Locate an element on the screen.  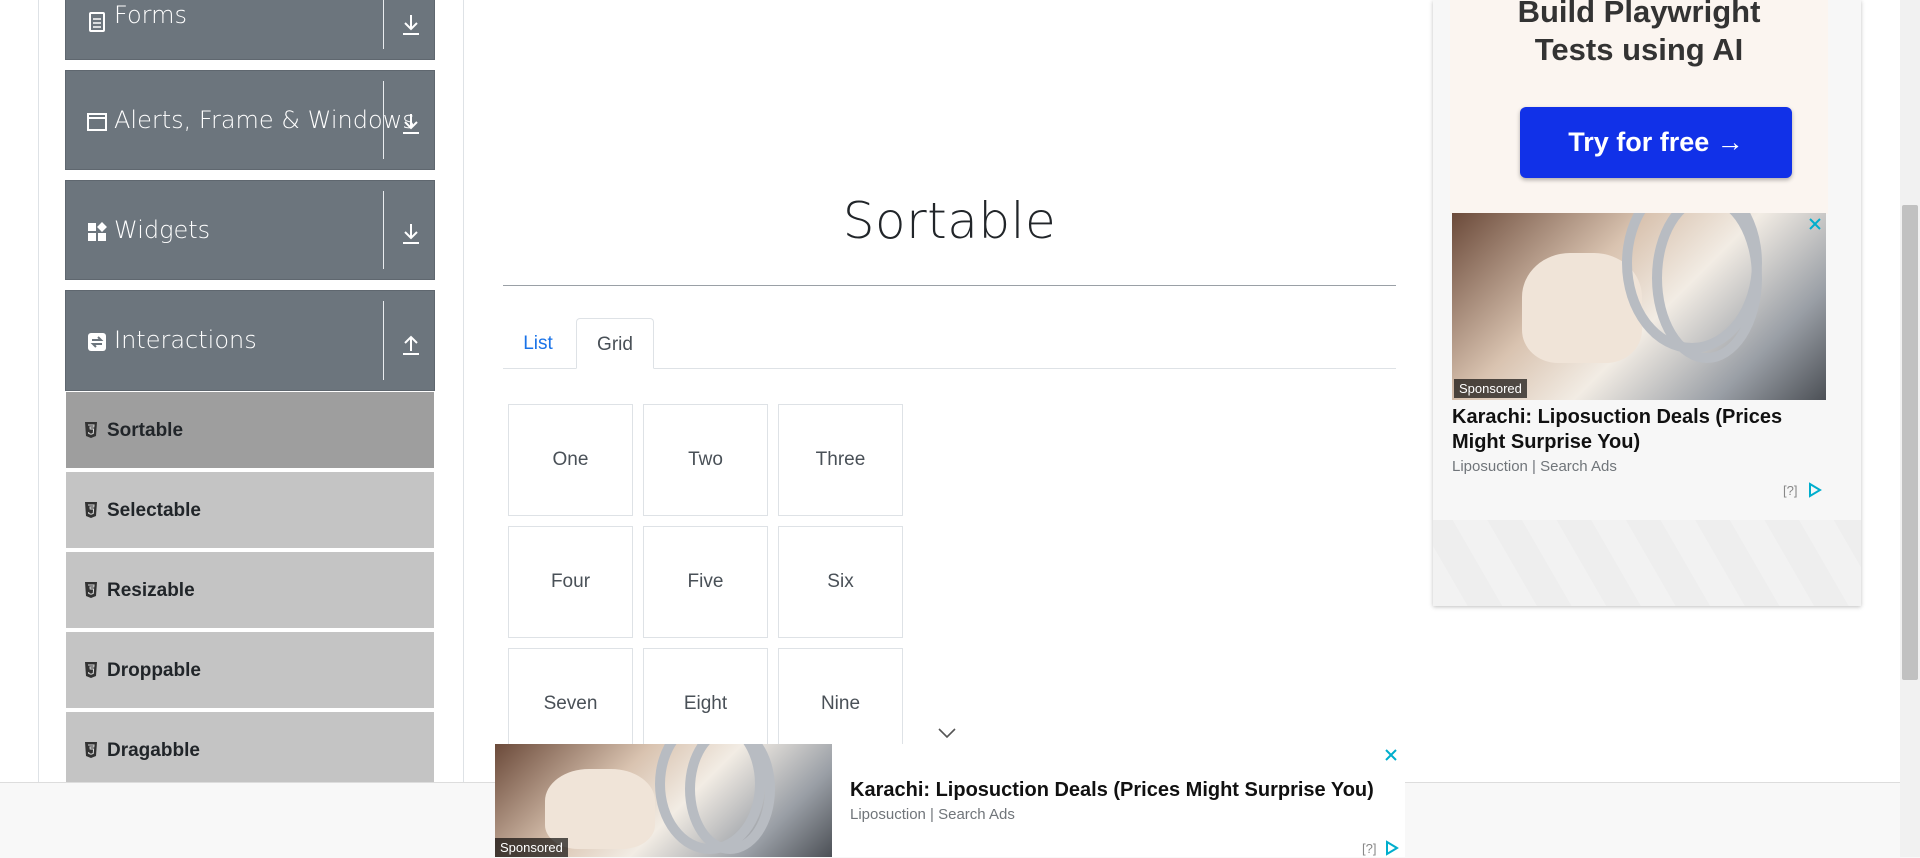
sidebar-item-dragabble: Dragabble is located at coordinates (250, 751).